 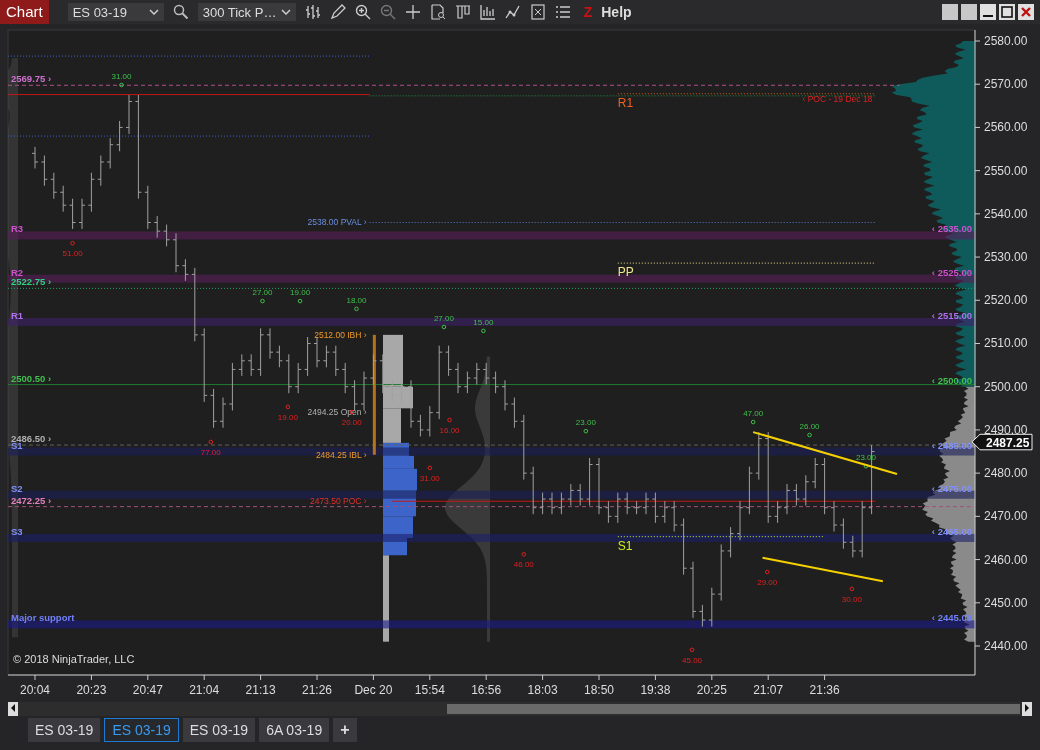 I want to click on chart-tab: 6A 03-19, so click(x=294, y=730).